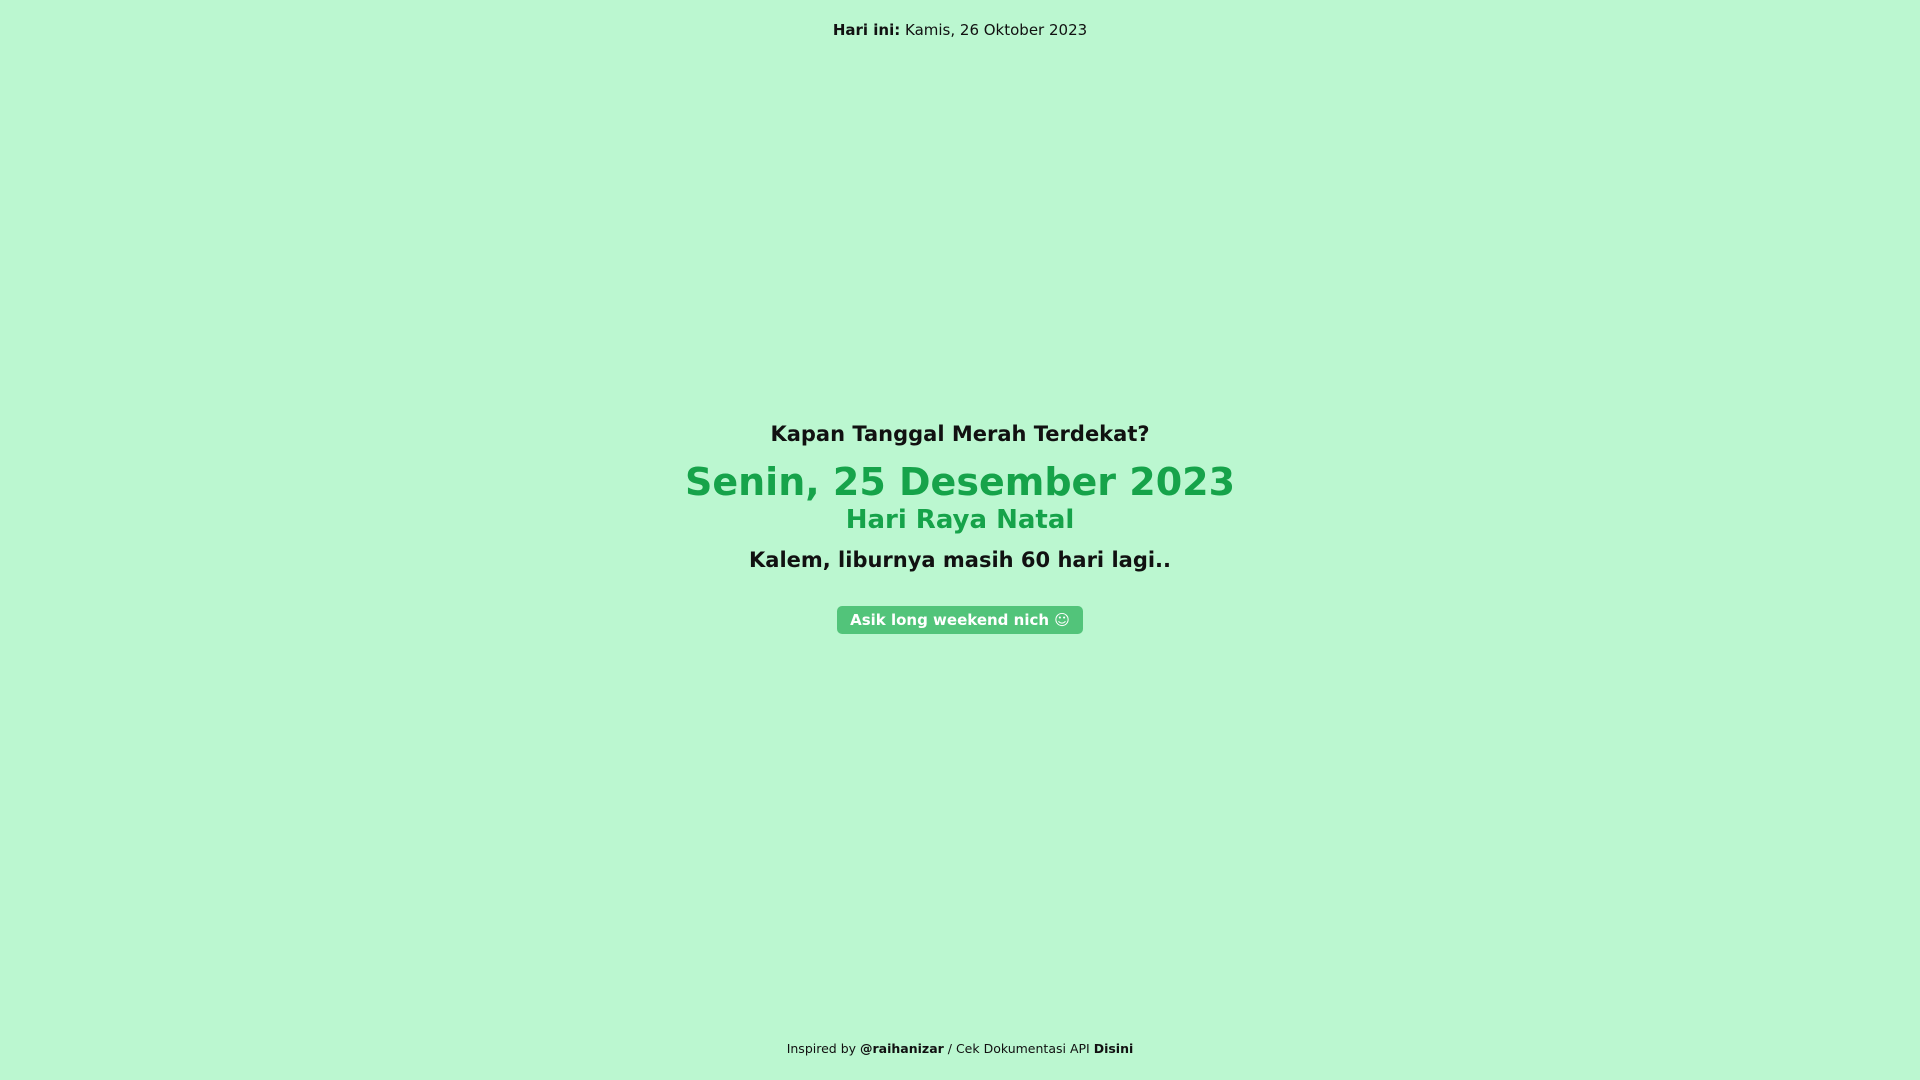  Describe the element at coordinates (960, 434) in the screenshot. I see `question-heading: Kapan Tanggal Merah Terdekat?` at that location.